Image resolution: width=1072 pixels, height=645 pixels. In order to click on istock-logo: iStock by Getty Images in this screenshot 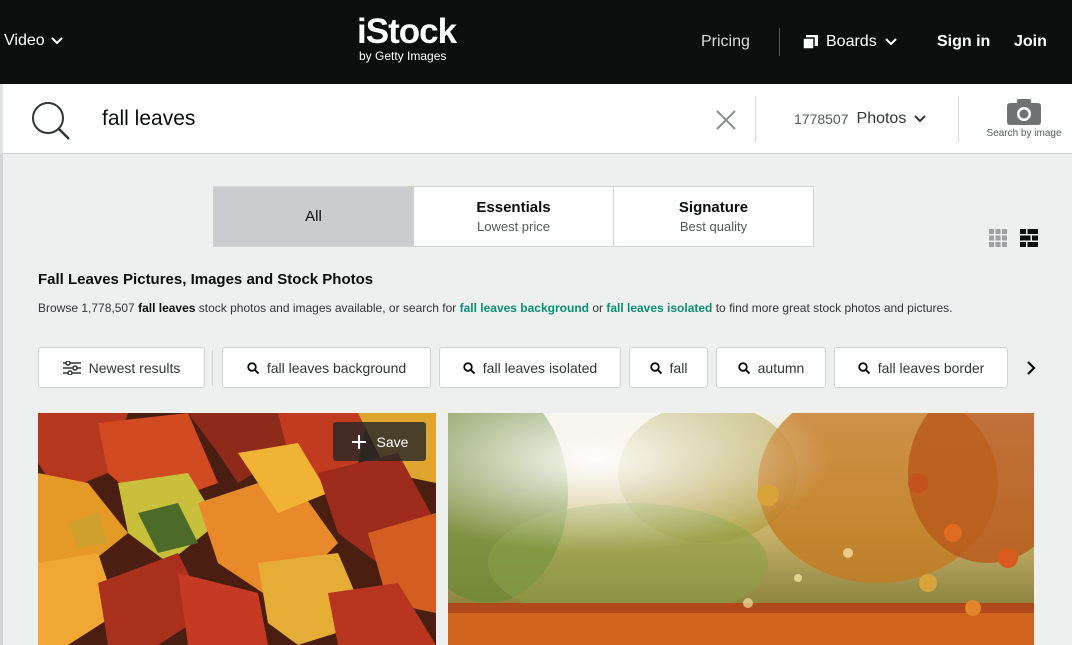, I will do `click(417, 37)`.